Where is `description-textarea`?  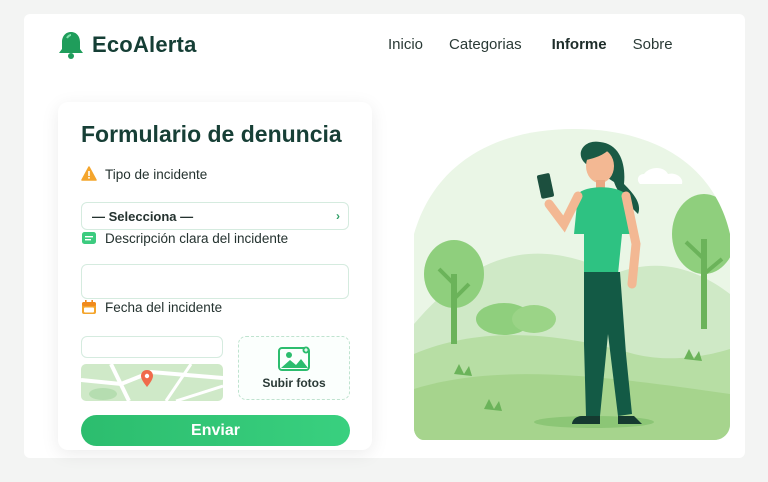 description-textarea is located at coordinates (215, 281).